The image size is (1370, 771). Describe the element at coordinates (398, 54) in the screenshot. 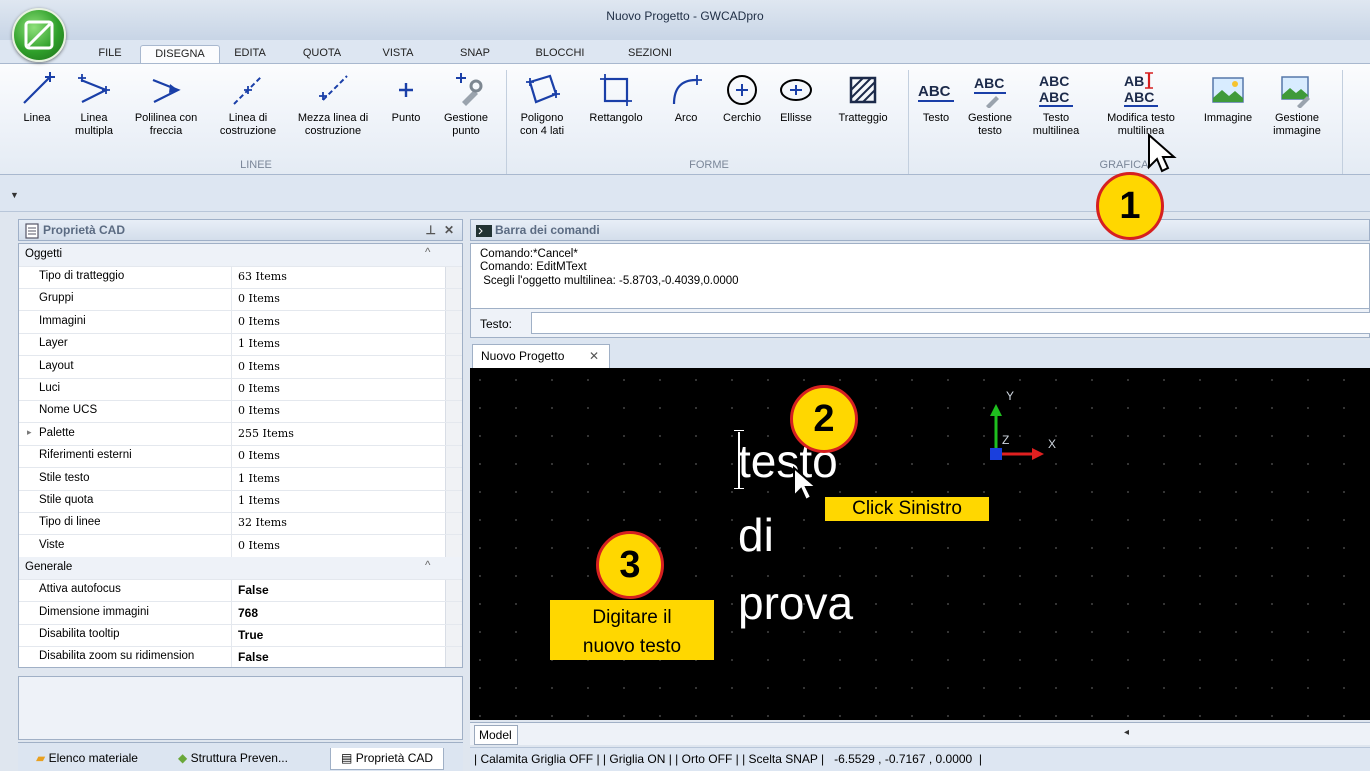

I see `tab-vista: VISTA` at that location.